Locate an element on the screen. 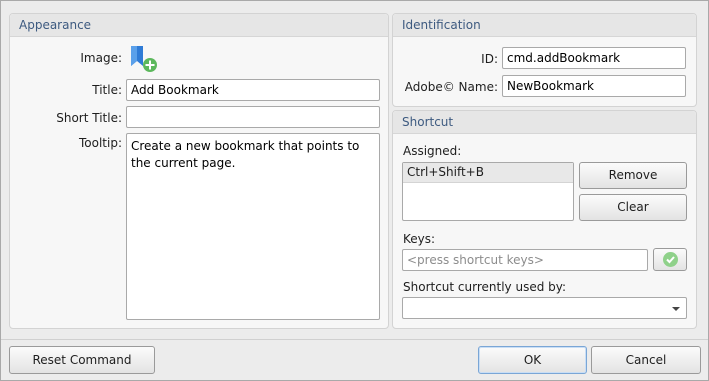  assign-shortcut-button is located at coordinates (670, 259).